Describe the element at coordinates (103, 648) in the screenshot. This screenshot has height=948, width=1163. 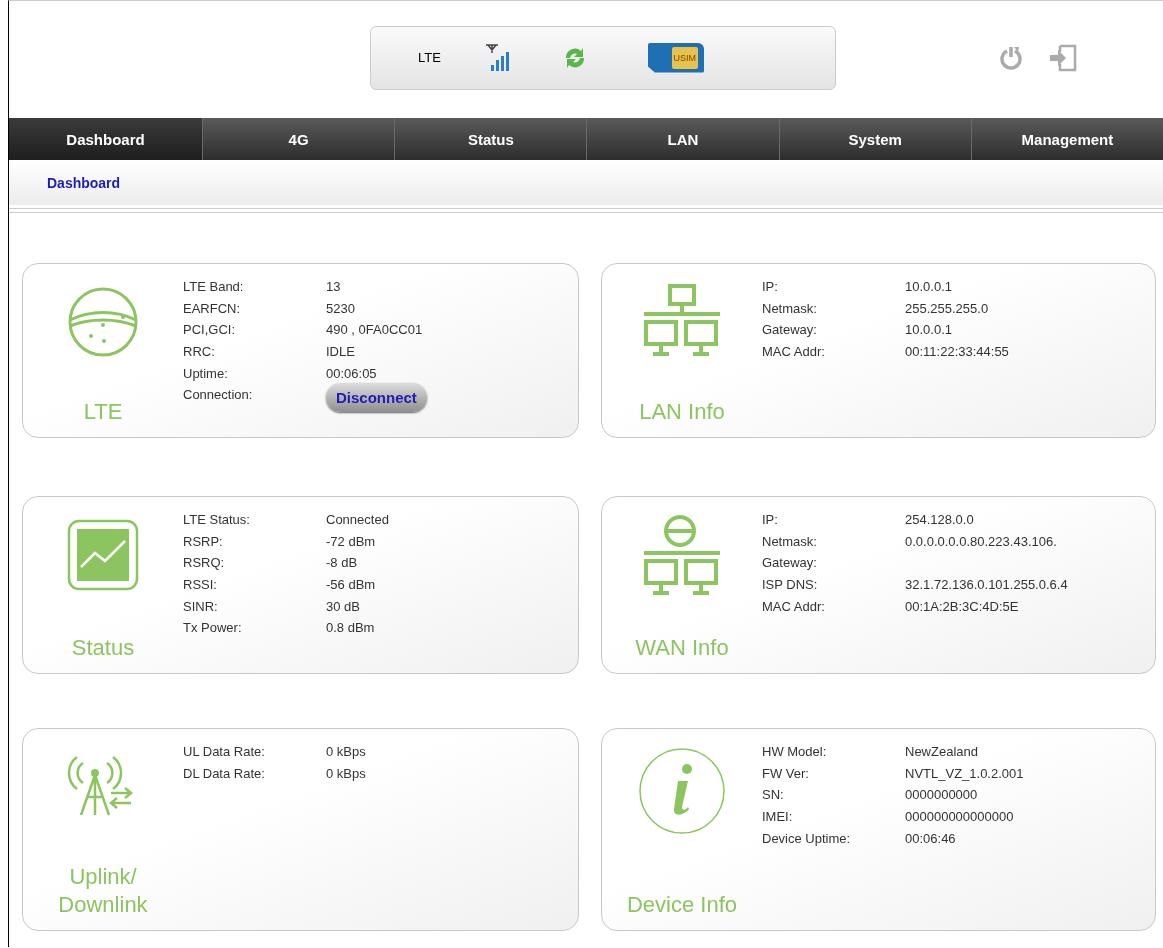
I see `card-title: Status` at that location.